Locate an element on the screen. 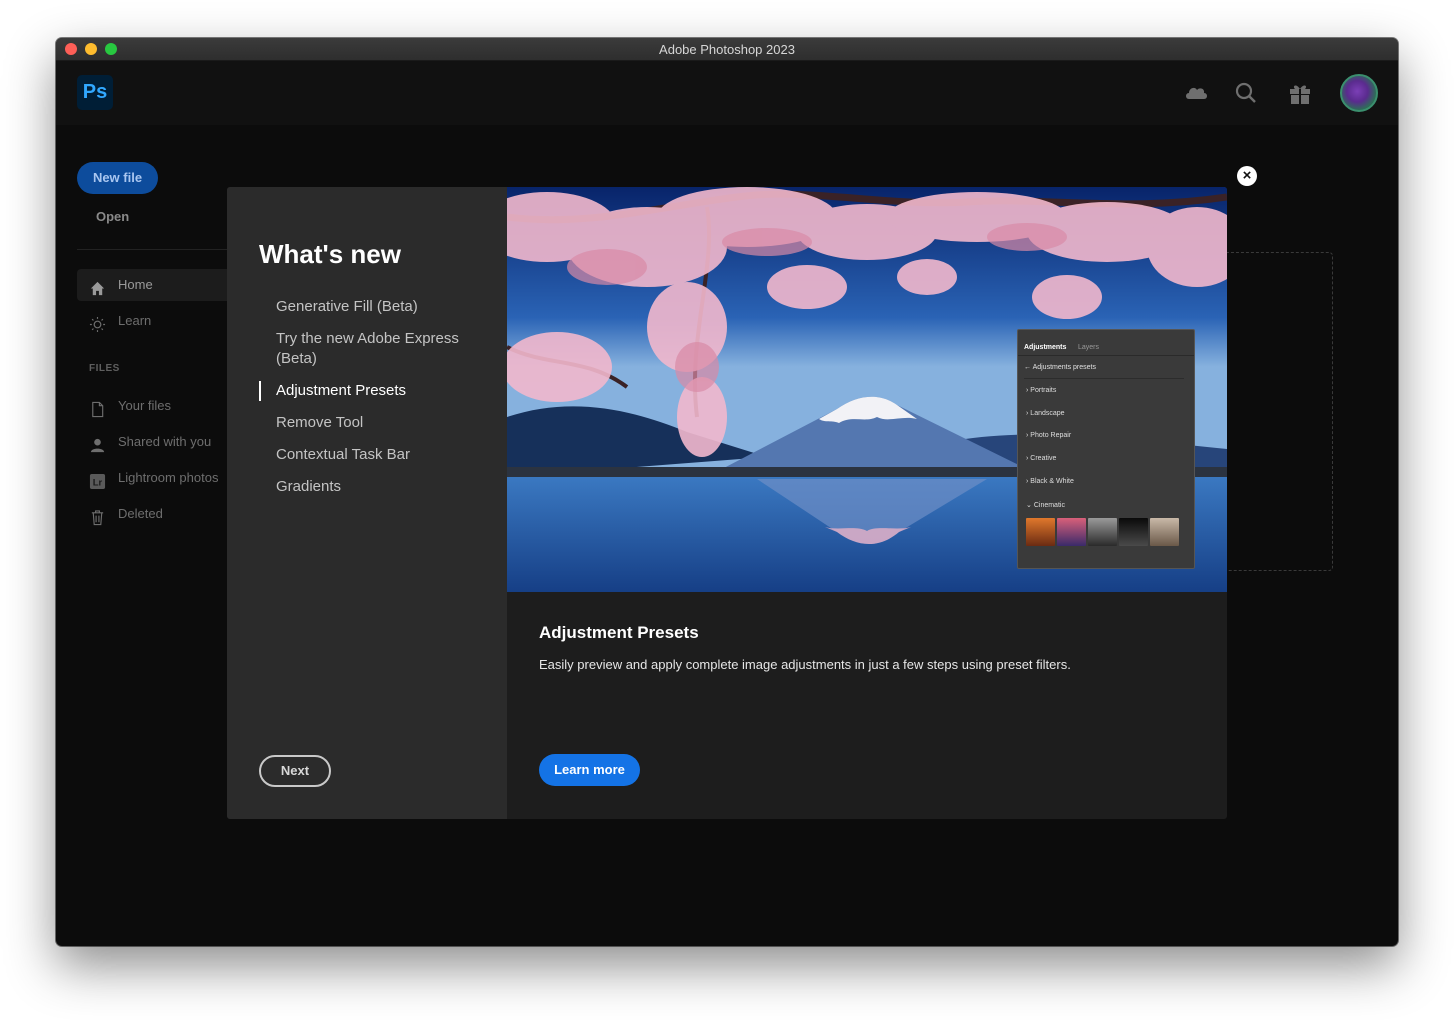 This screenshot has width=1454, height=1020. sidebar-item-deleted: Deleted is located at coordinates (157, 514).